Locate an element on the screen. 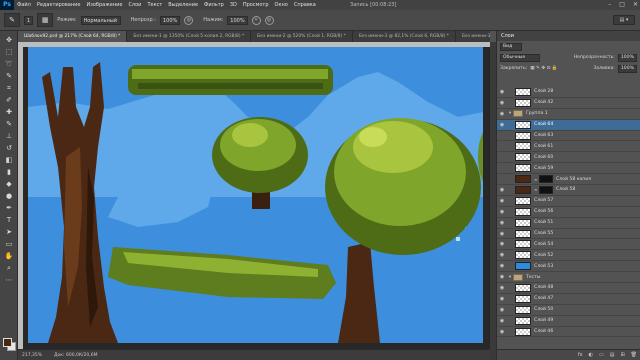 This screenshot has height=360, width=640. tab-doc-1: Шаблон92.psd @ 217% (Слой 64, RGB/8) * is located at coordinates (73, 36).